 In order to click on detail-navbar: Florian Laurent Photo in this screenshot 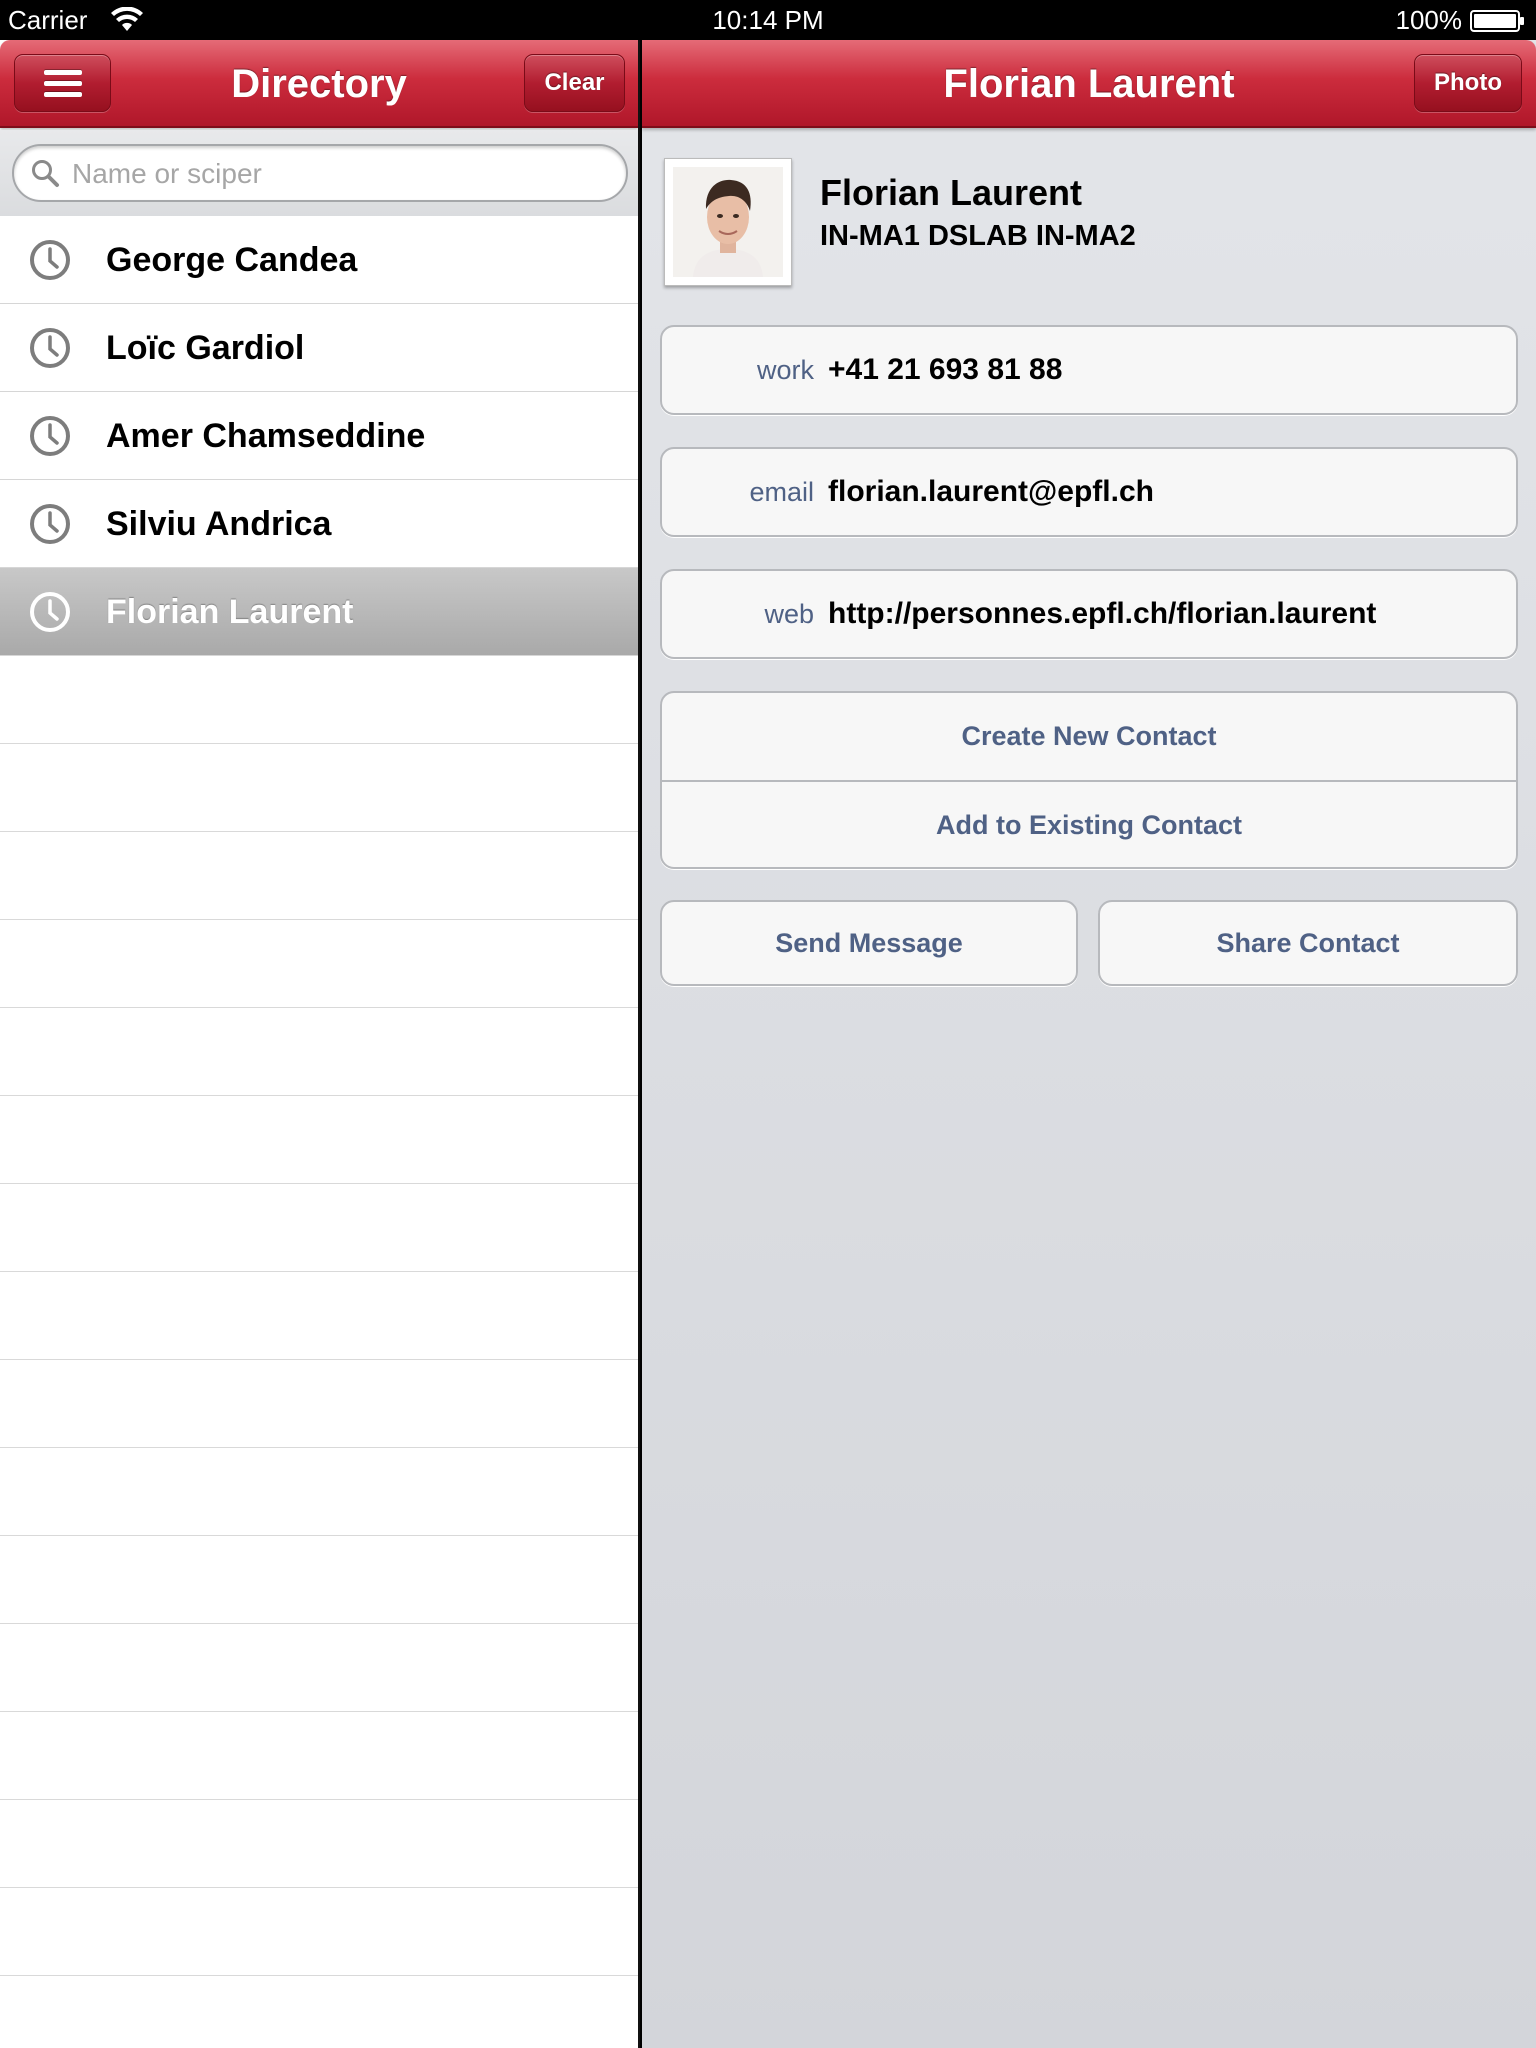, I will do `click(1089, 84)`.